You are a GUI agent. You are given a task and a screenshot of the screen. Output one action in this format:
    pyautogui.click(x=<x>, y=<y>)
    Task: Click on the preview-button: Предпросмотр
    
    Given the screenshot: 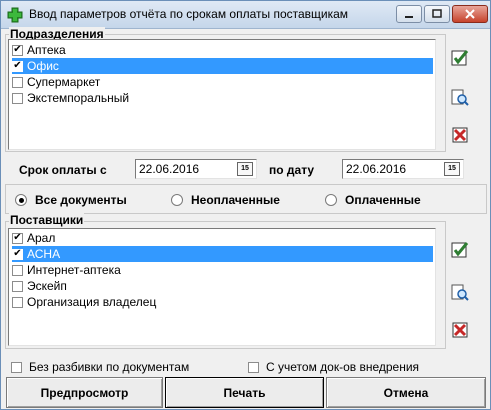 What is the action you would take?
    pyautogui.click(x=84, y=392)
    